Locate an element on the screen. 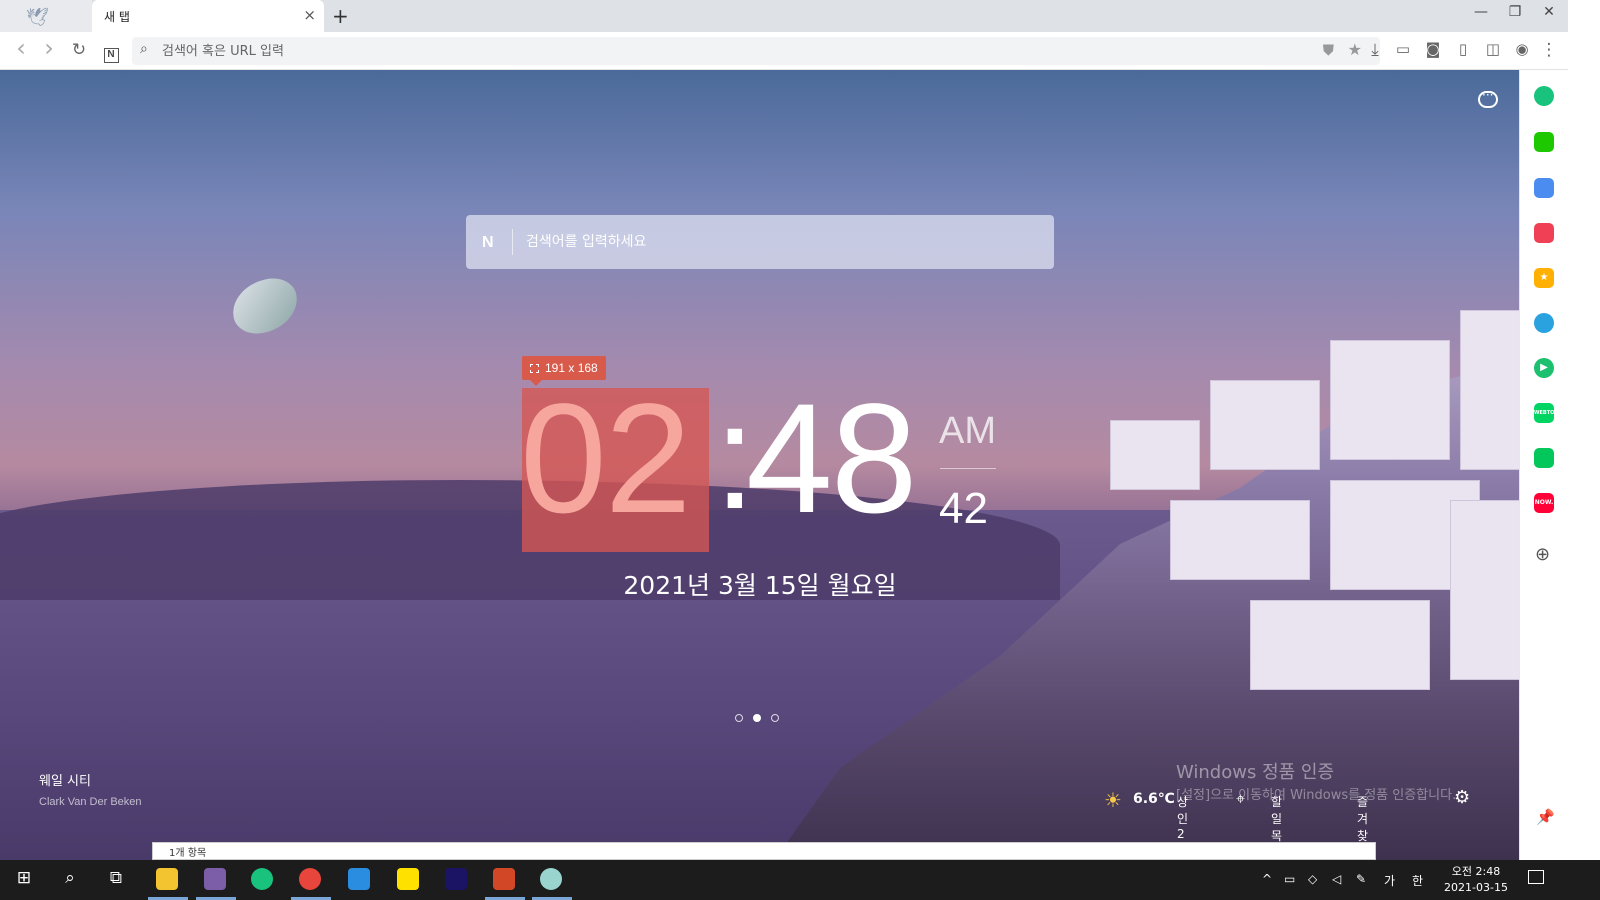 This screenshot has width=1600, height=900. network-icon: ▭ is located at coordinates (1289, 879).